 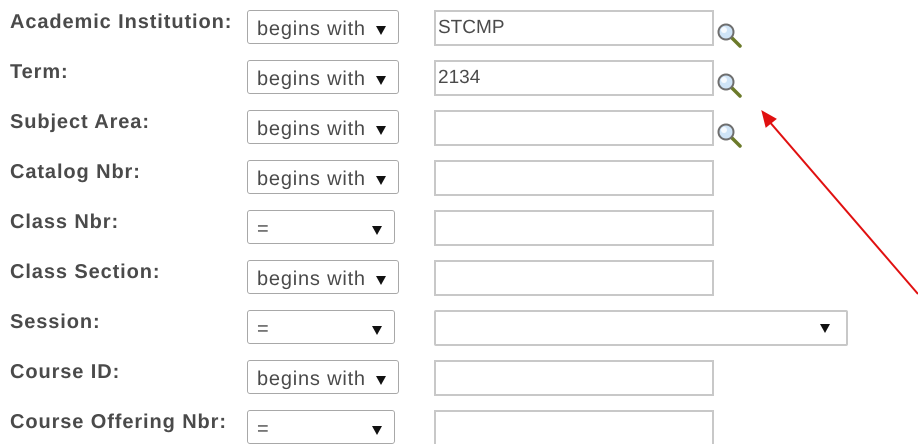 I want to click on field-label: Class Nbr:, so click(x=64, y=222).